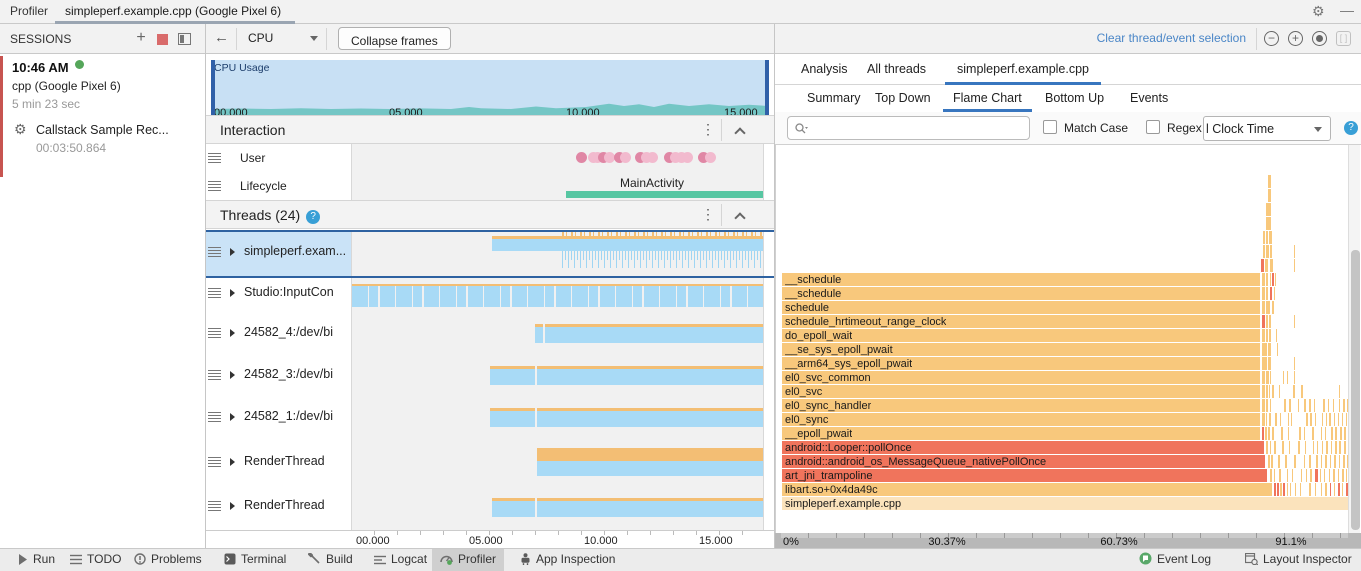 The height and width of the screenshot is (571, 1361). What do you see at coordinates (330, 560) in the screenshot?
I see `statusbar-build: Build` at bounding box center [330, 560].